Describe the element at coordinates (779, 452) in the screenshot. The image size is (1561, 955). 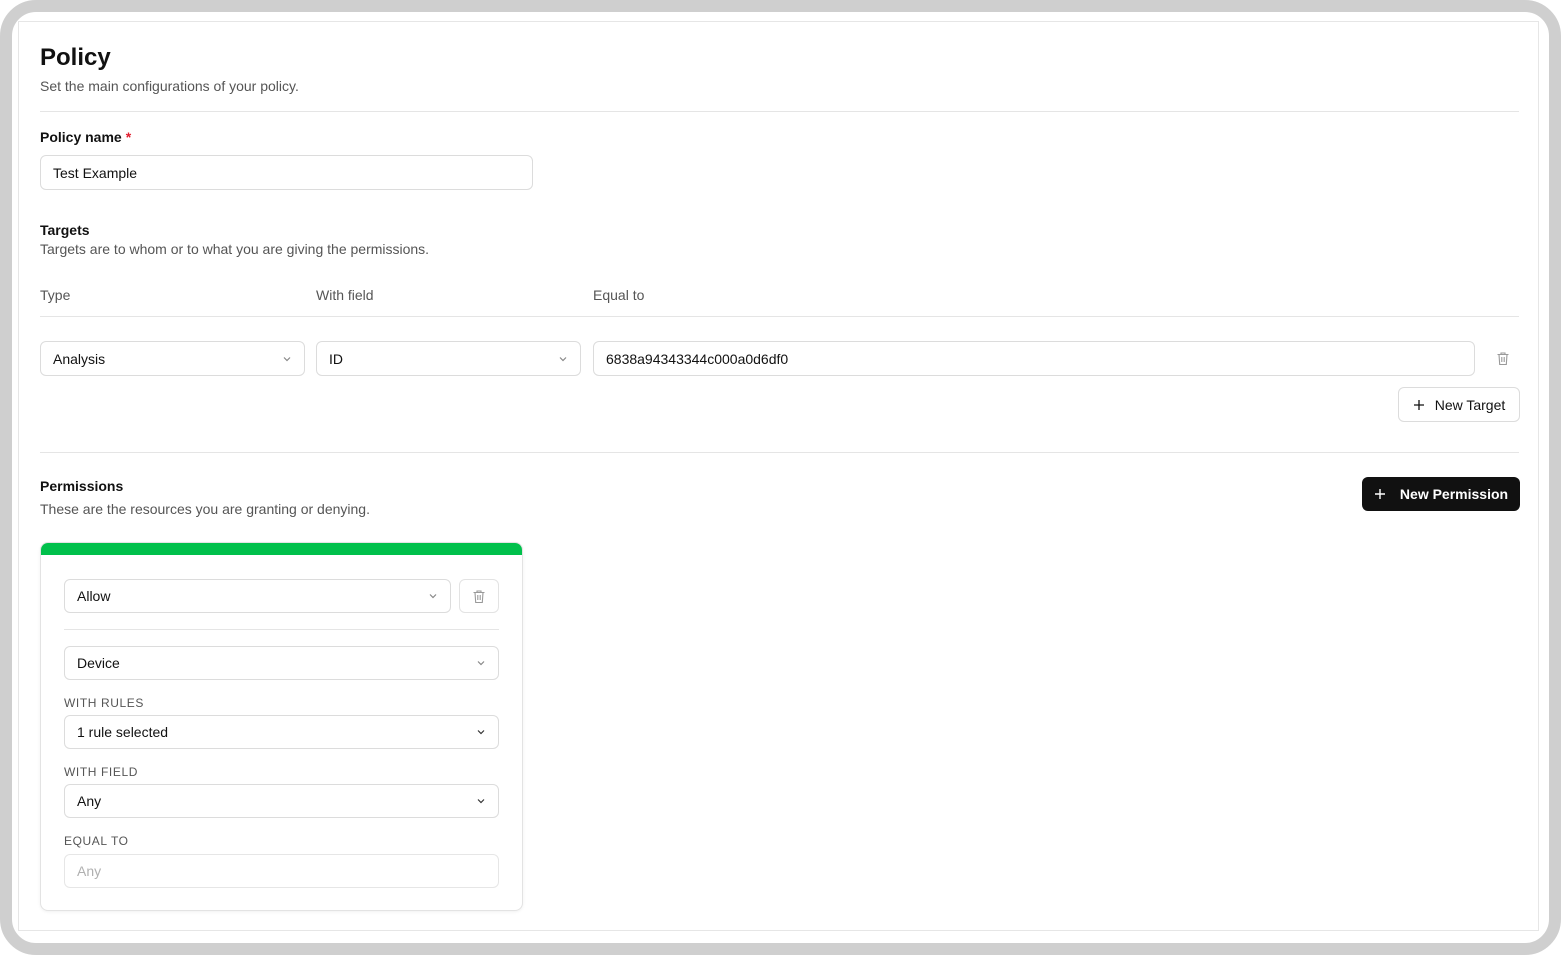
I see `targets-section-divider` at that location.